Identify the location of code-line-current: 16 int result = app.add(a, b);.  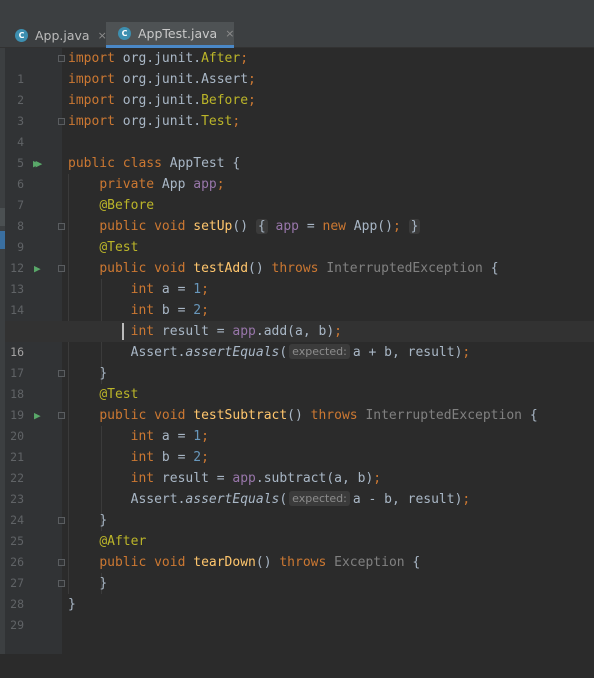
(299, 340).